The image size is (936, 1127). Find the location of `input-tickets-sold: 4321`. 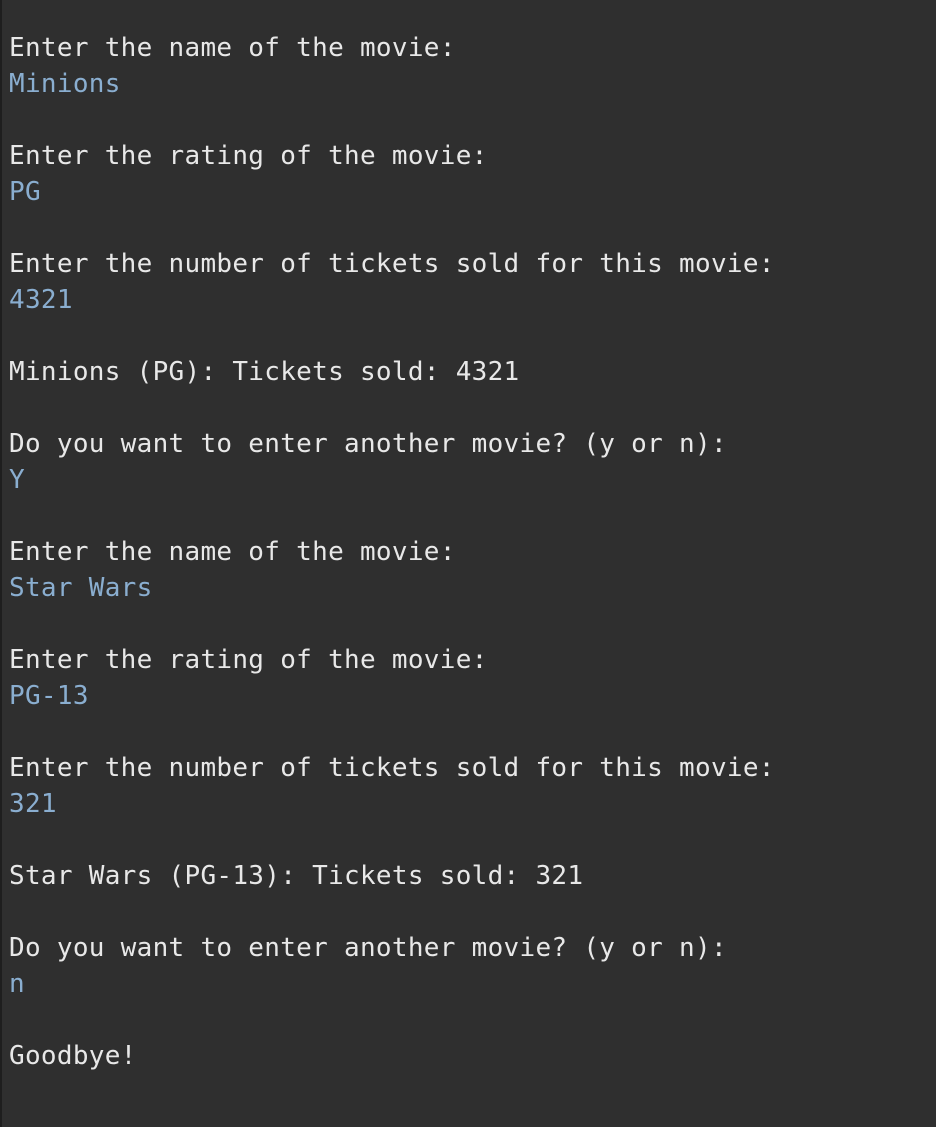

input-tickets-sold: 4321 is located at coordinates (41, 300).